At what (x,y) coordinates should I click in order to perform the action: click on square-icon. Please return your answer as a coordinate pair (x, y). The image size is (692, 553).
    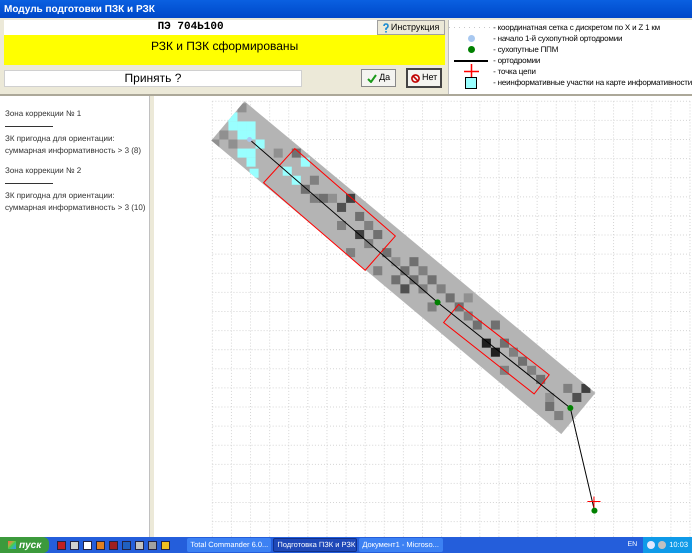
    Looking at the image, I should click on (471, 82).